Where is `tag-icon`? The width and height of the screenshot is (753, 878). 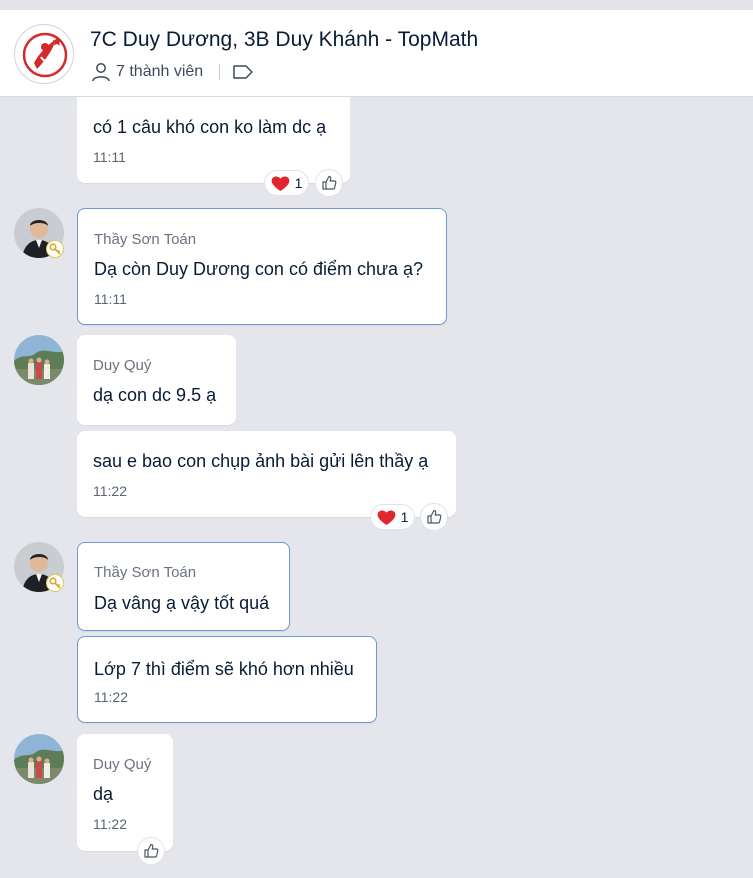 tag-icon is located at coordinates (243, 72).